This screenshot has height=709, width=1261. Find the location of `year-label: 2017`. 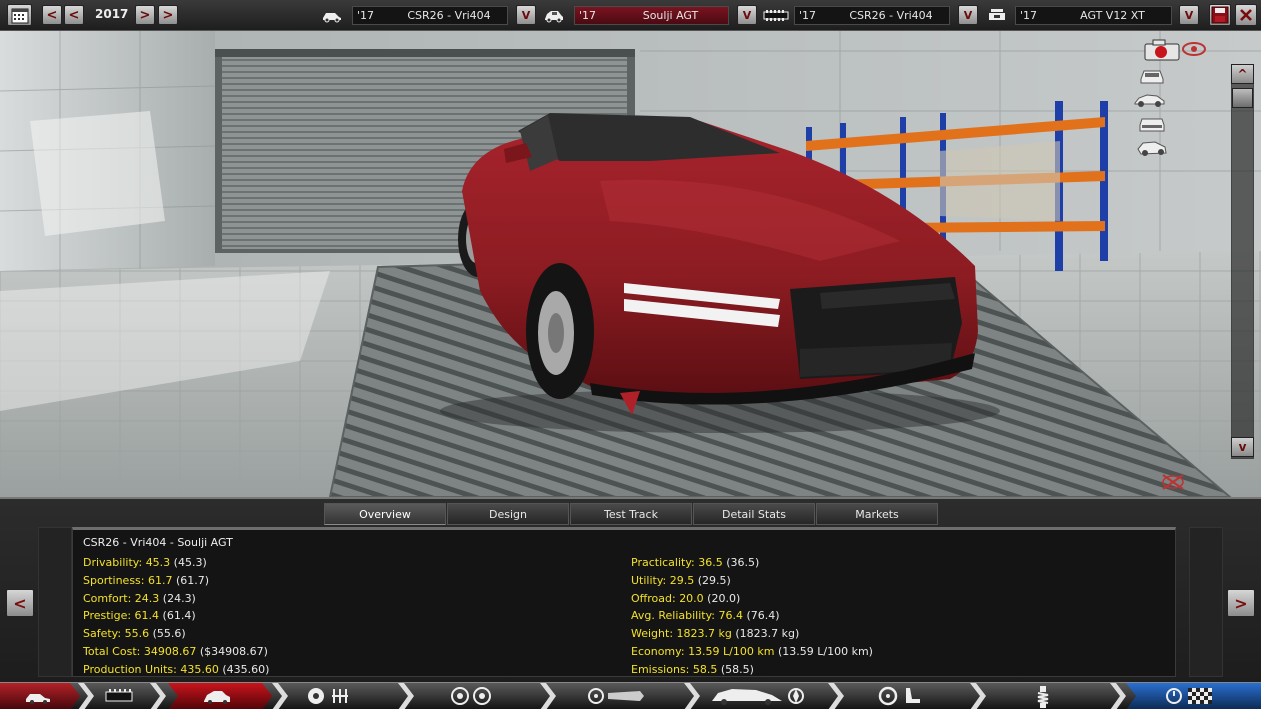

year-label: 2017 is located at coordinates (112, 14).